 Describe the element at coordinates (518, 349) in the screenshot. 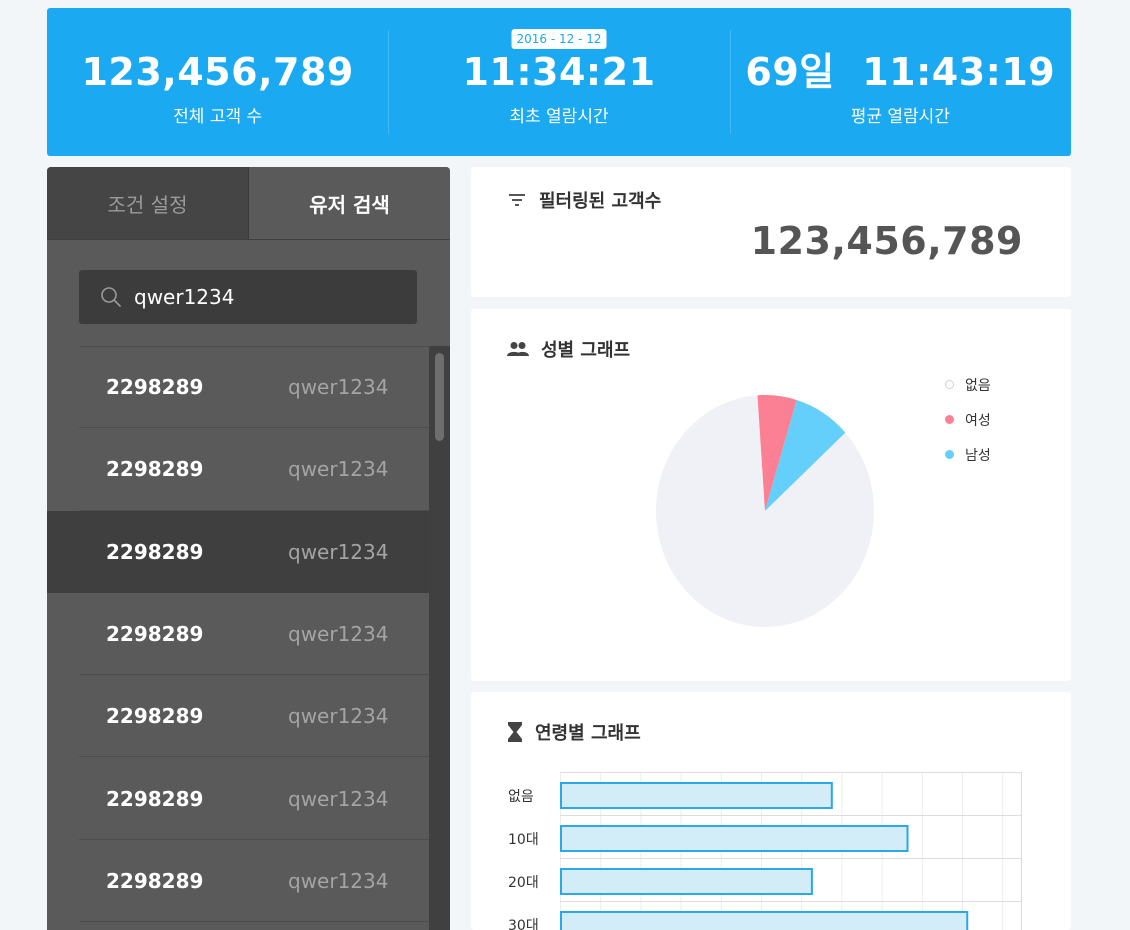

I see `people-icon` at that location.